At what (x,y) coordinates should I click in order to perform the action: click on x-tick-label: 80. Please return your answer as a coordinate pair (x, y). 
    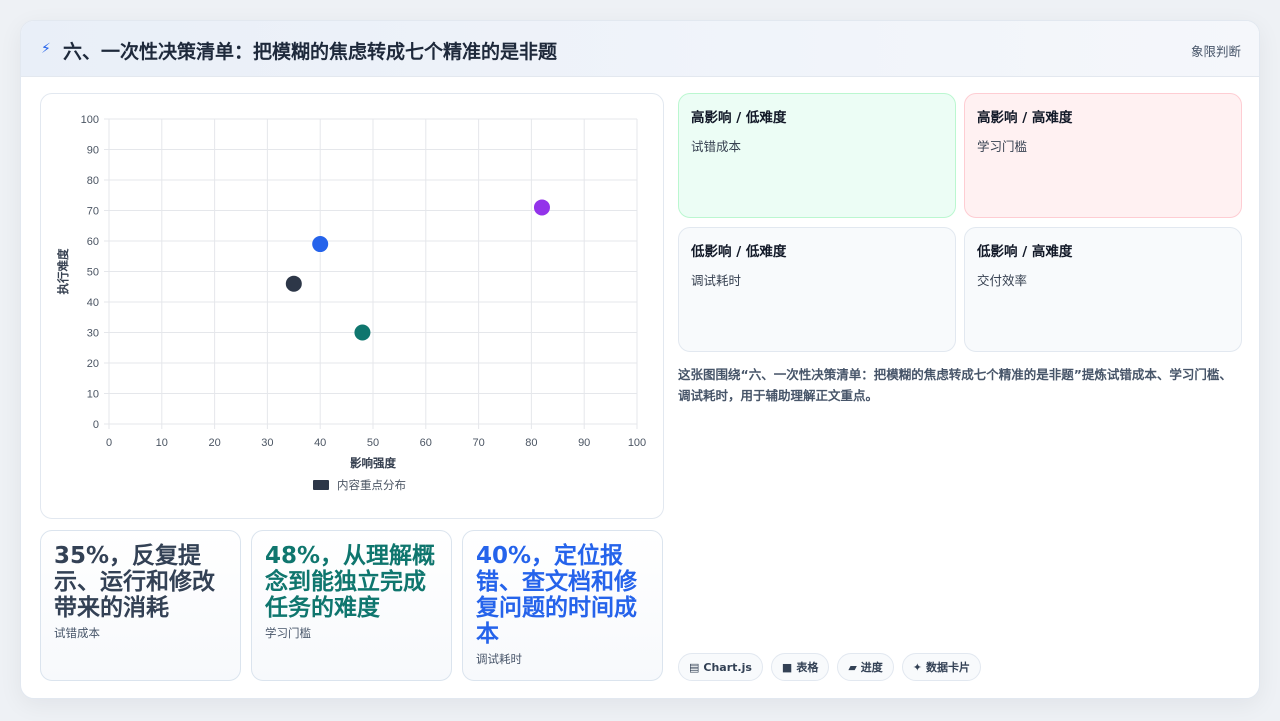
    Looking at the image, I should click on (531, 443).